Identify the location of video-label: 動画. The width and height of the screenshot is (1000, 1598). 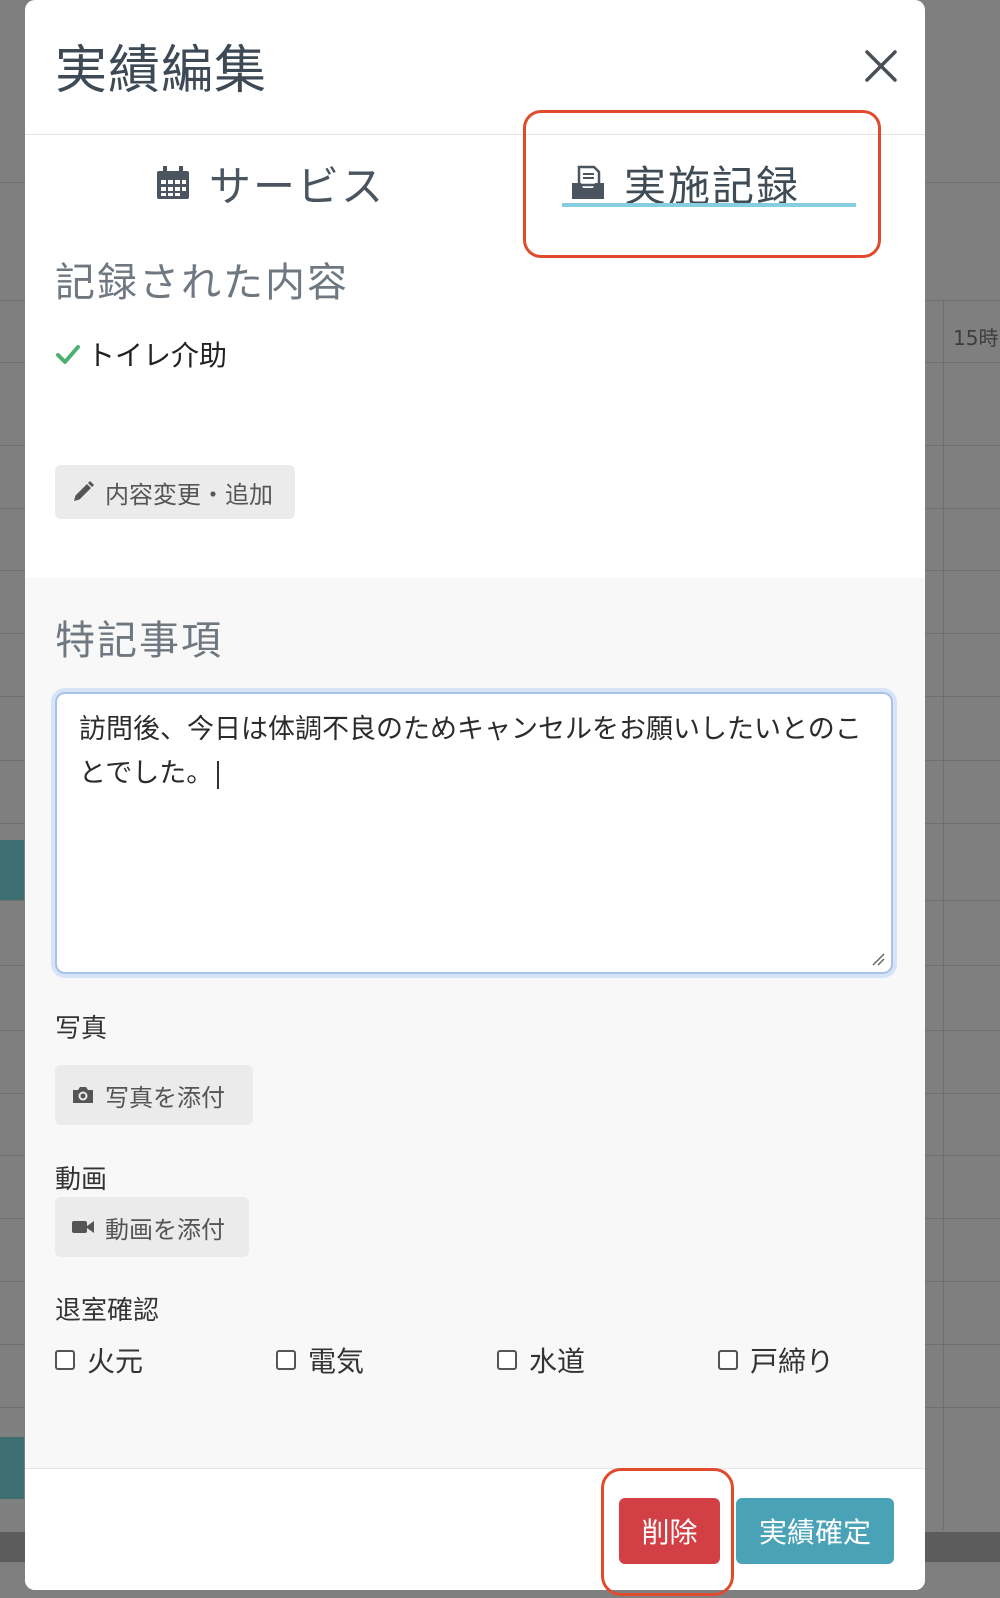
(81, 1180).